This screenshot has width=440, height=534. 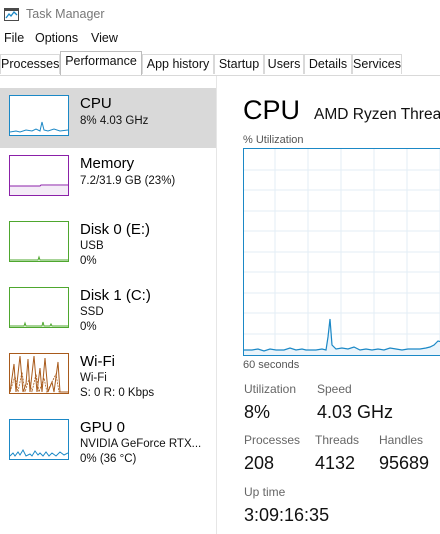 What do you see at coordinates (335, 463) in the screenshot?
I see `threads-value: 4132` at bounding box center [335, 463].